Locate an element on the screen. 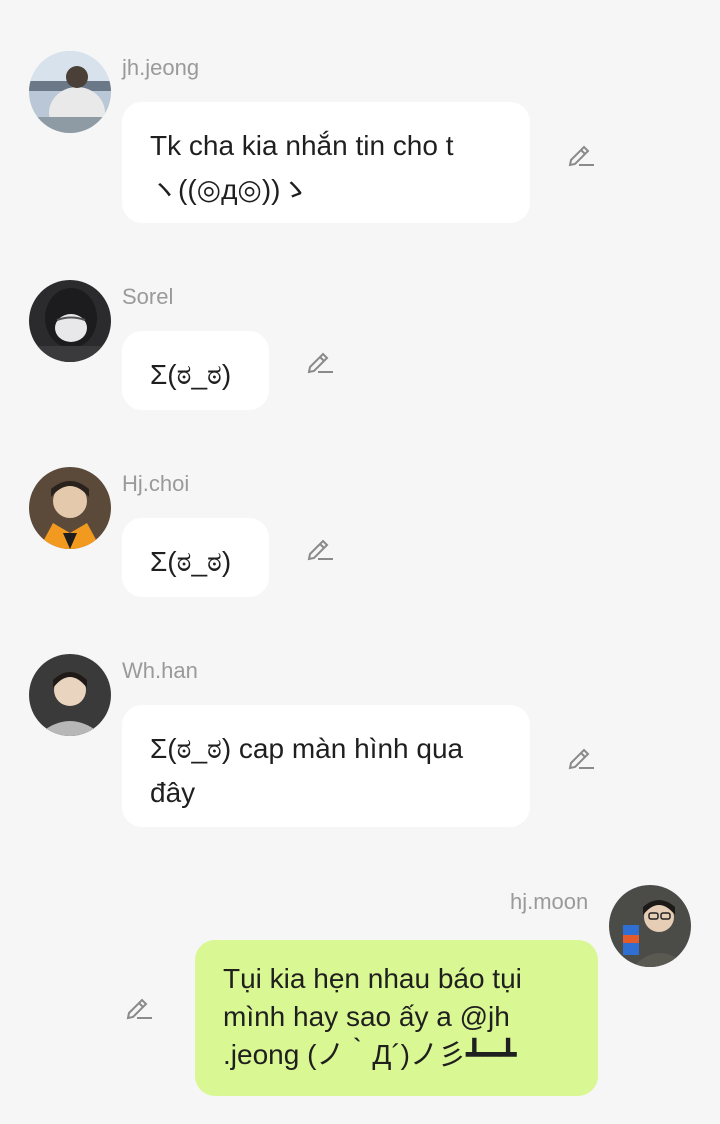 The height and width of the screenshot is (1124, 720). message-text-line: Σ(ಠ_ಠ) cap màn hình qua is located at coordinates (307, 748).